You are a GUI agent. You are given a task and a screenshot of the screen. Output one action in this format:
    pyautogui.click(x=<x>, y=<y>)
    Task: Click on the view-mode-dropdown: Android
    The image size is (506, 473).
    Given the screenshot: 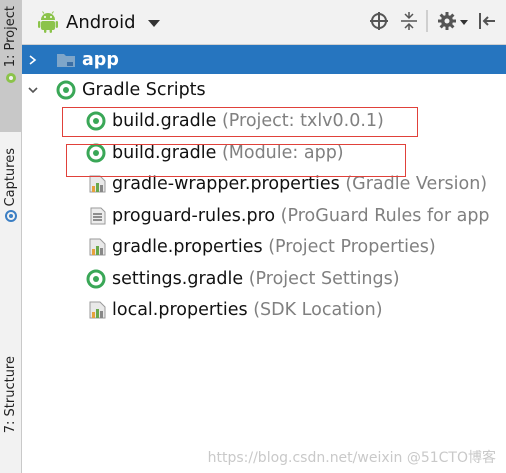 What is the action you would take?
    pyautogui.click(x=113, y=22)
    